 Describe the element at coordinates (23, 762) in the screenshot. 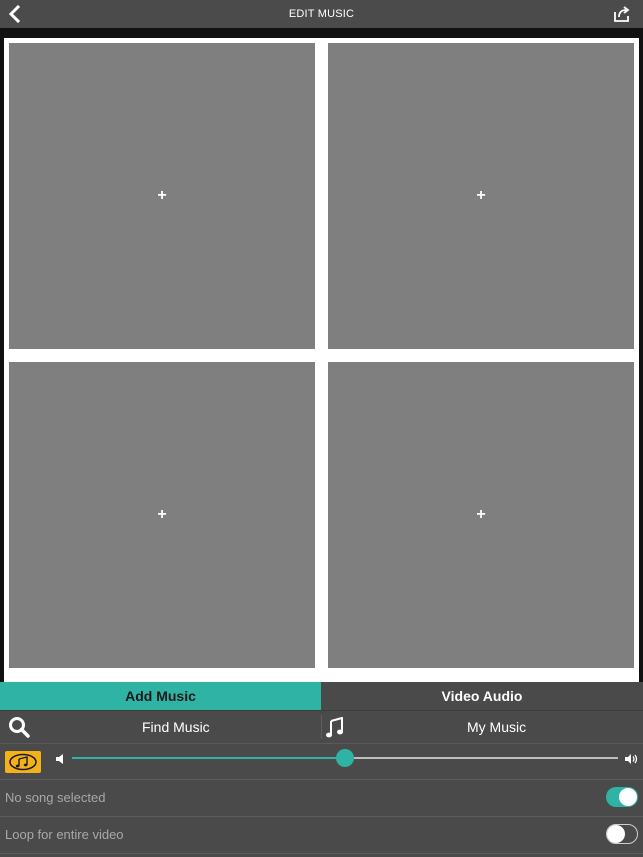

I see `music-badge-icon` at that location.